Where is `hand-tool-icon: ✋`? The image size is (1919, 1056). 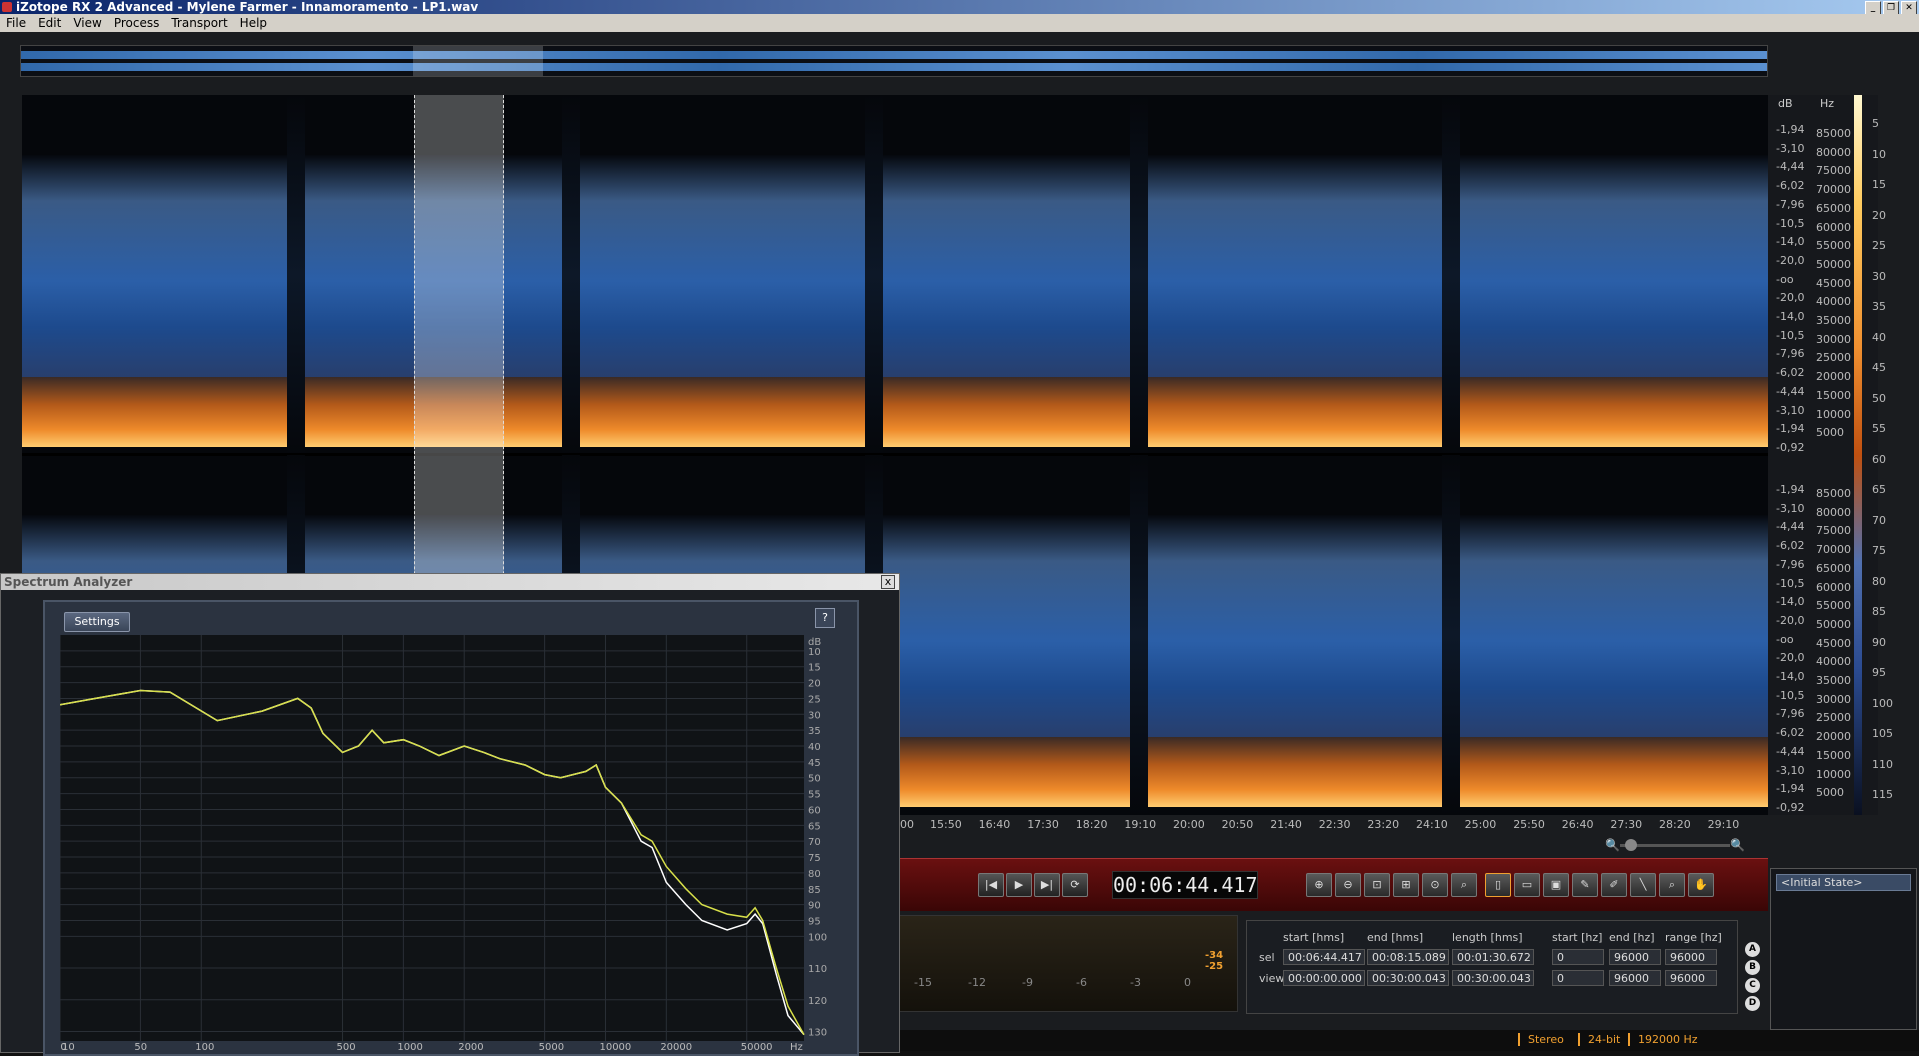 hand-tool-icon: ✋ is located at coordinates (1701, 885).